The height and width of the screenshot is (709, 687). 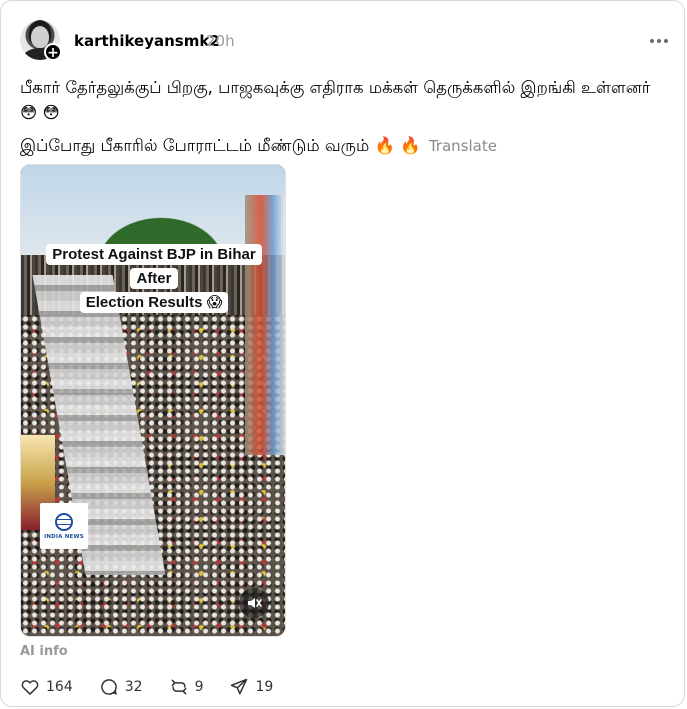 I want to click on reply-count: 32, so click(x=133, y=687).